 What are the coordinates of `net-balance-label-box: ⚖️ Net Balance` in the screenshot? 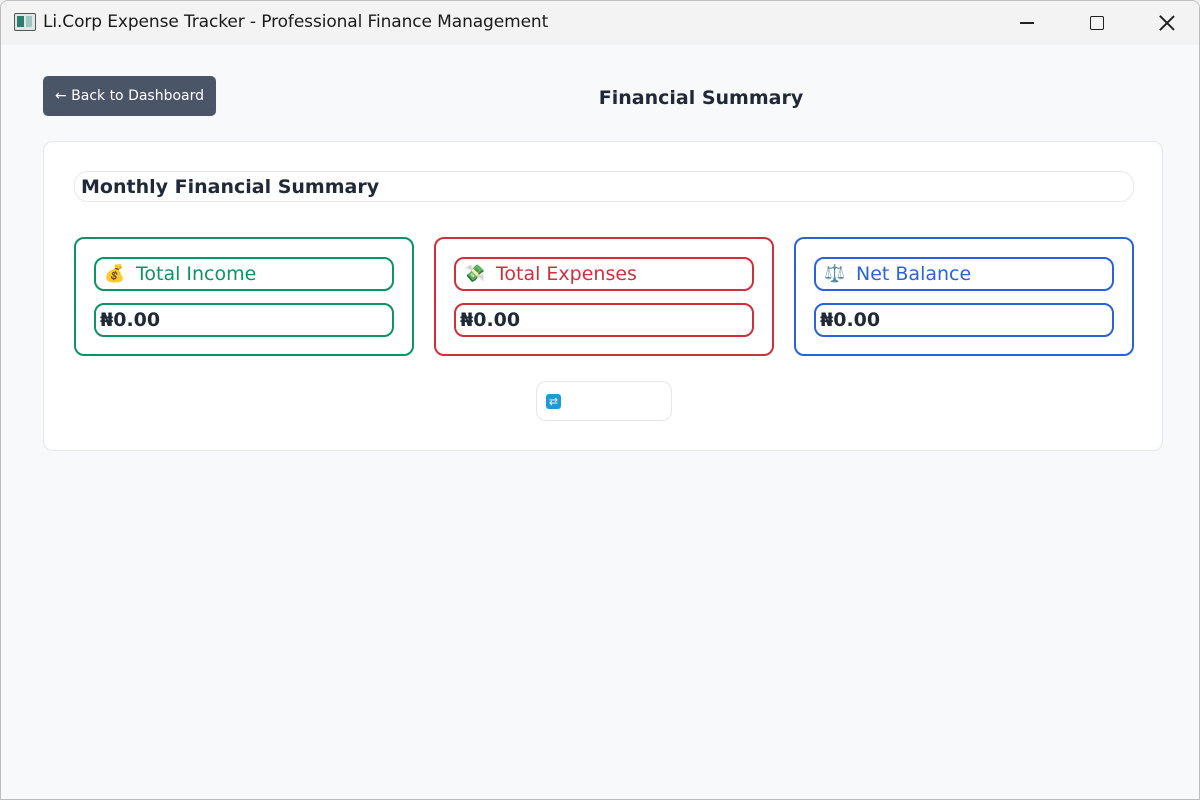 It's located at (964, 274).